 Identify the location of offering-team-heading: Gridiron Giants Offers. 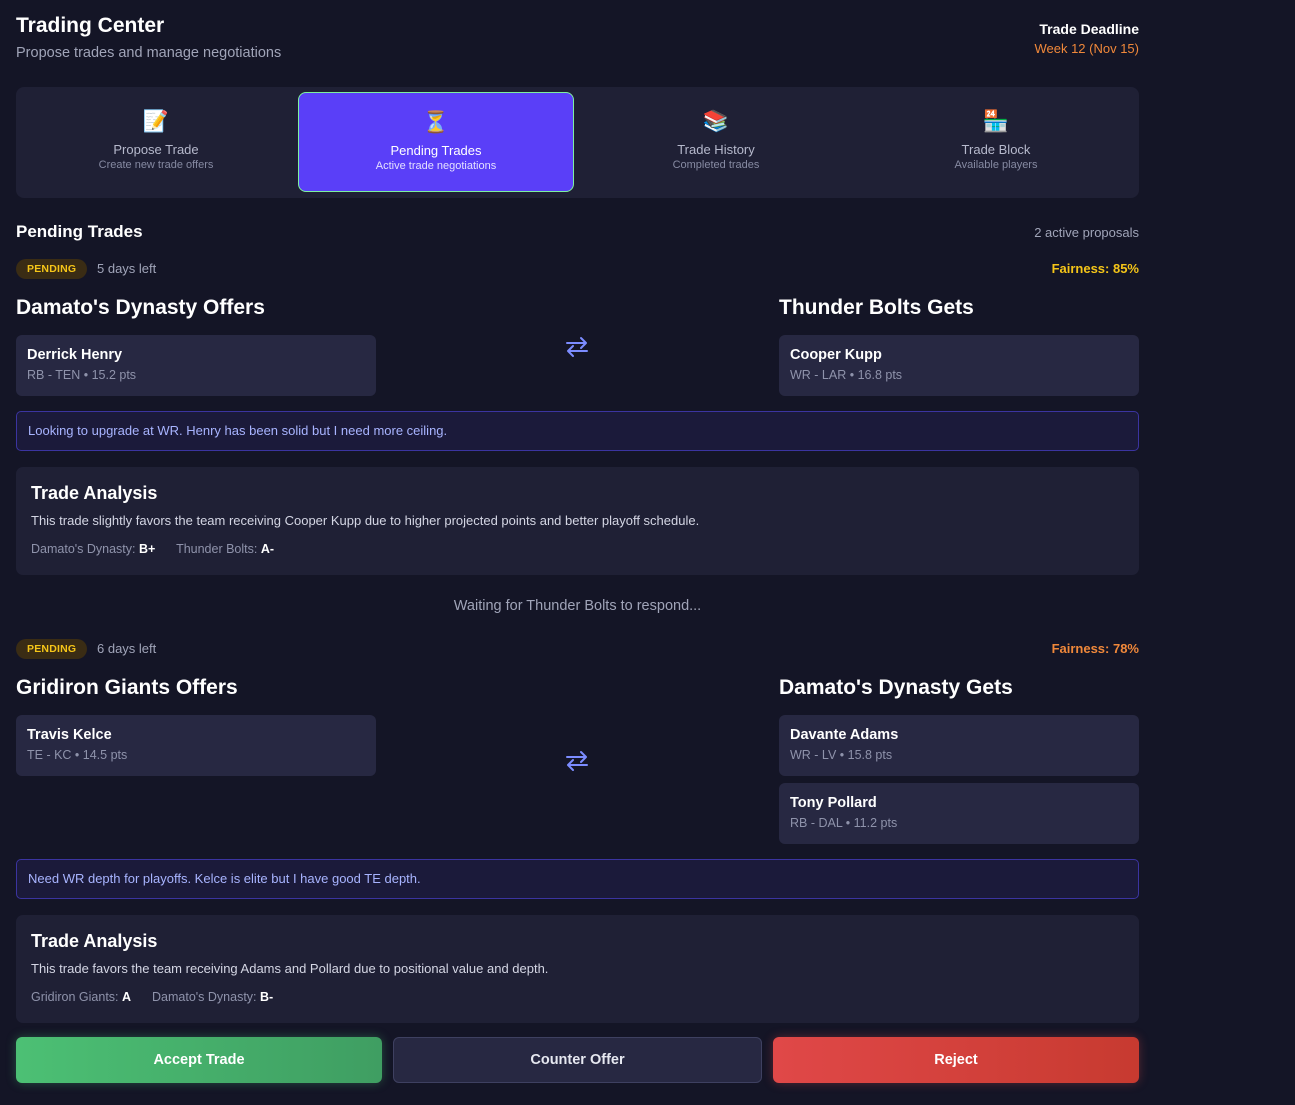
(127, 687).